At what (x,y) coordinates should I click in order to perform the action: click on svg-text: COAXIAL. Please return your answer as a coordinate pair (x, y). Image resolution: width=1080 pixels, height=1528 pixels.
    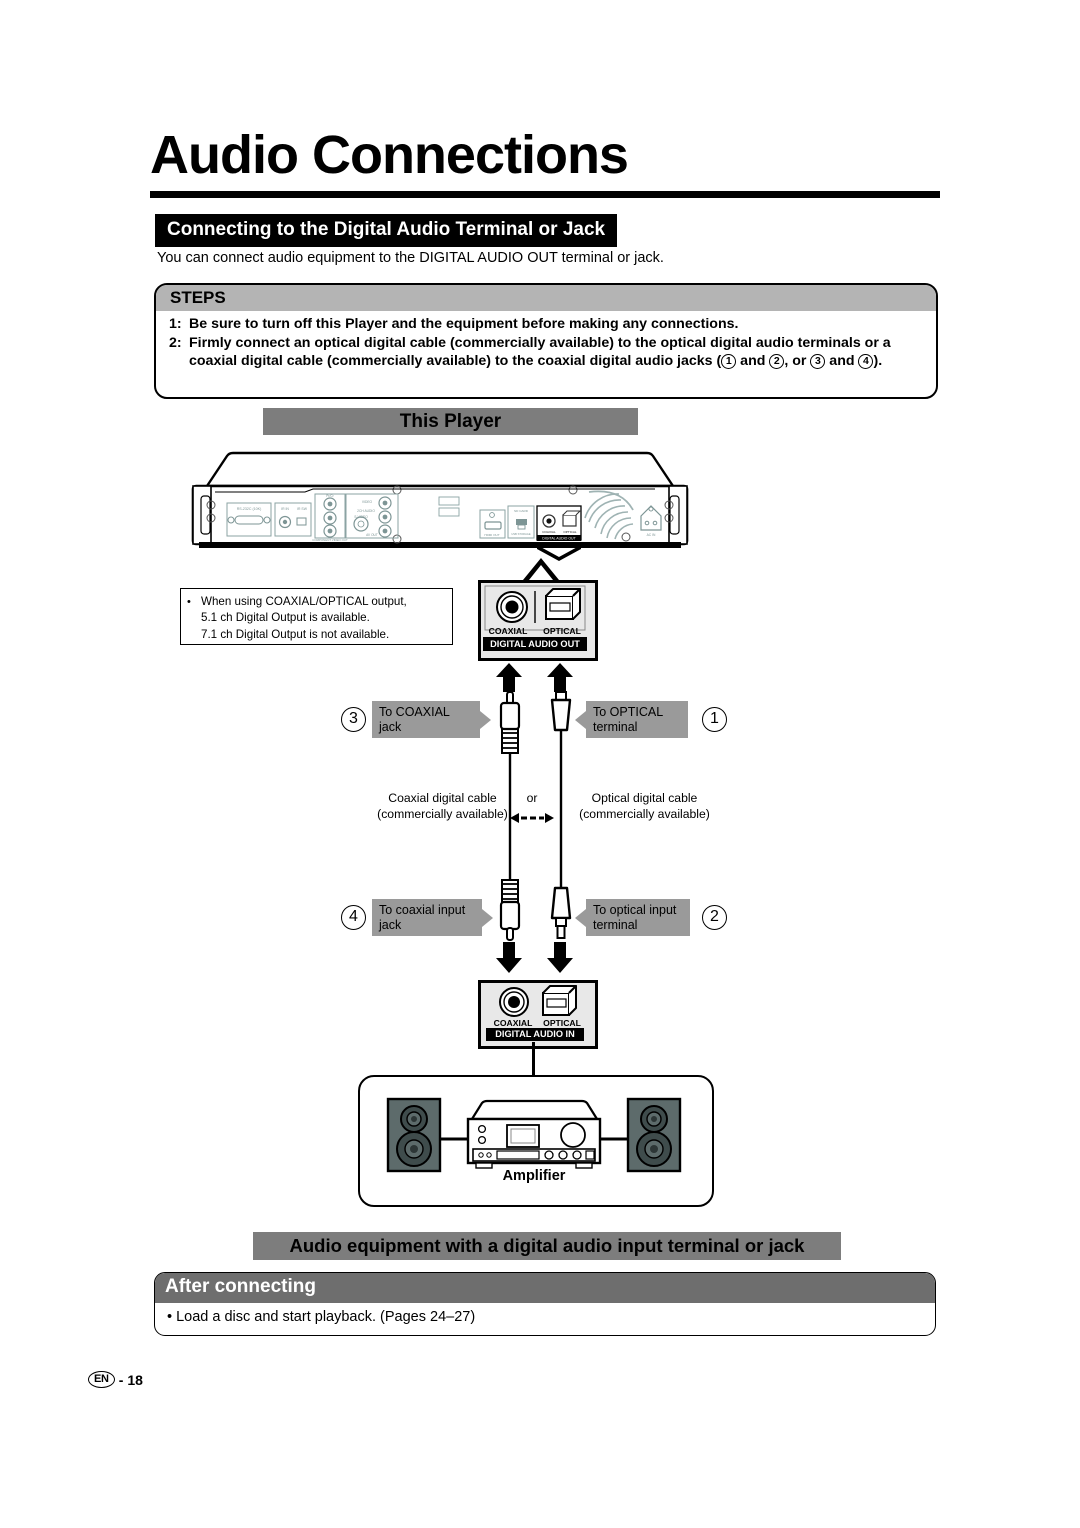
    Looking at the image, I should click on (549, 532).